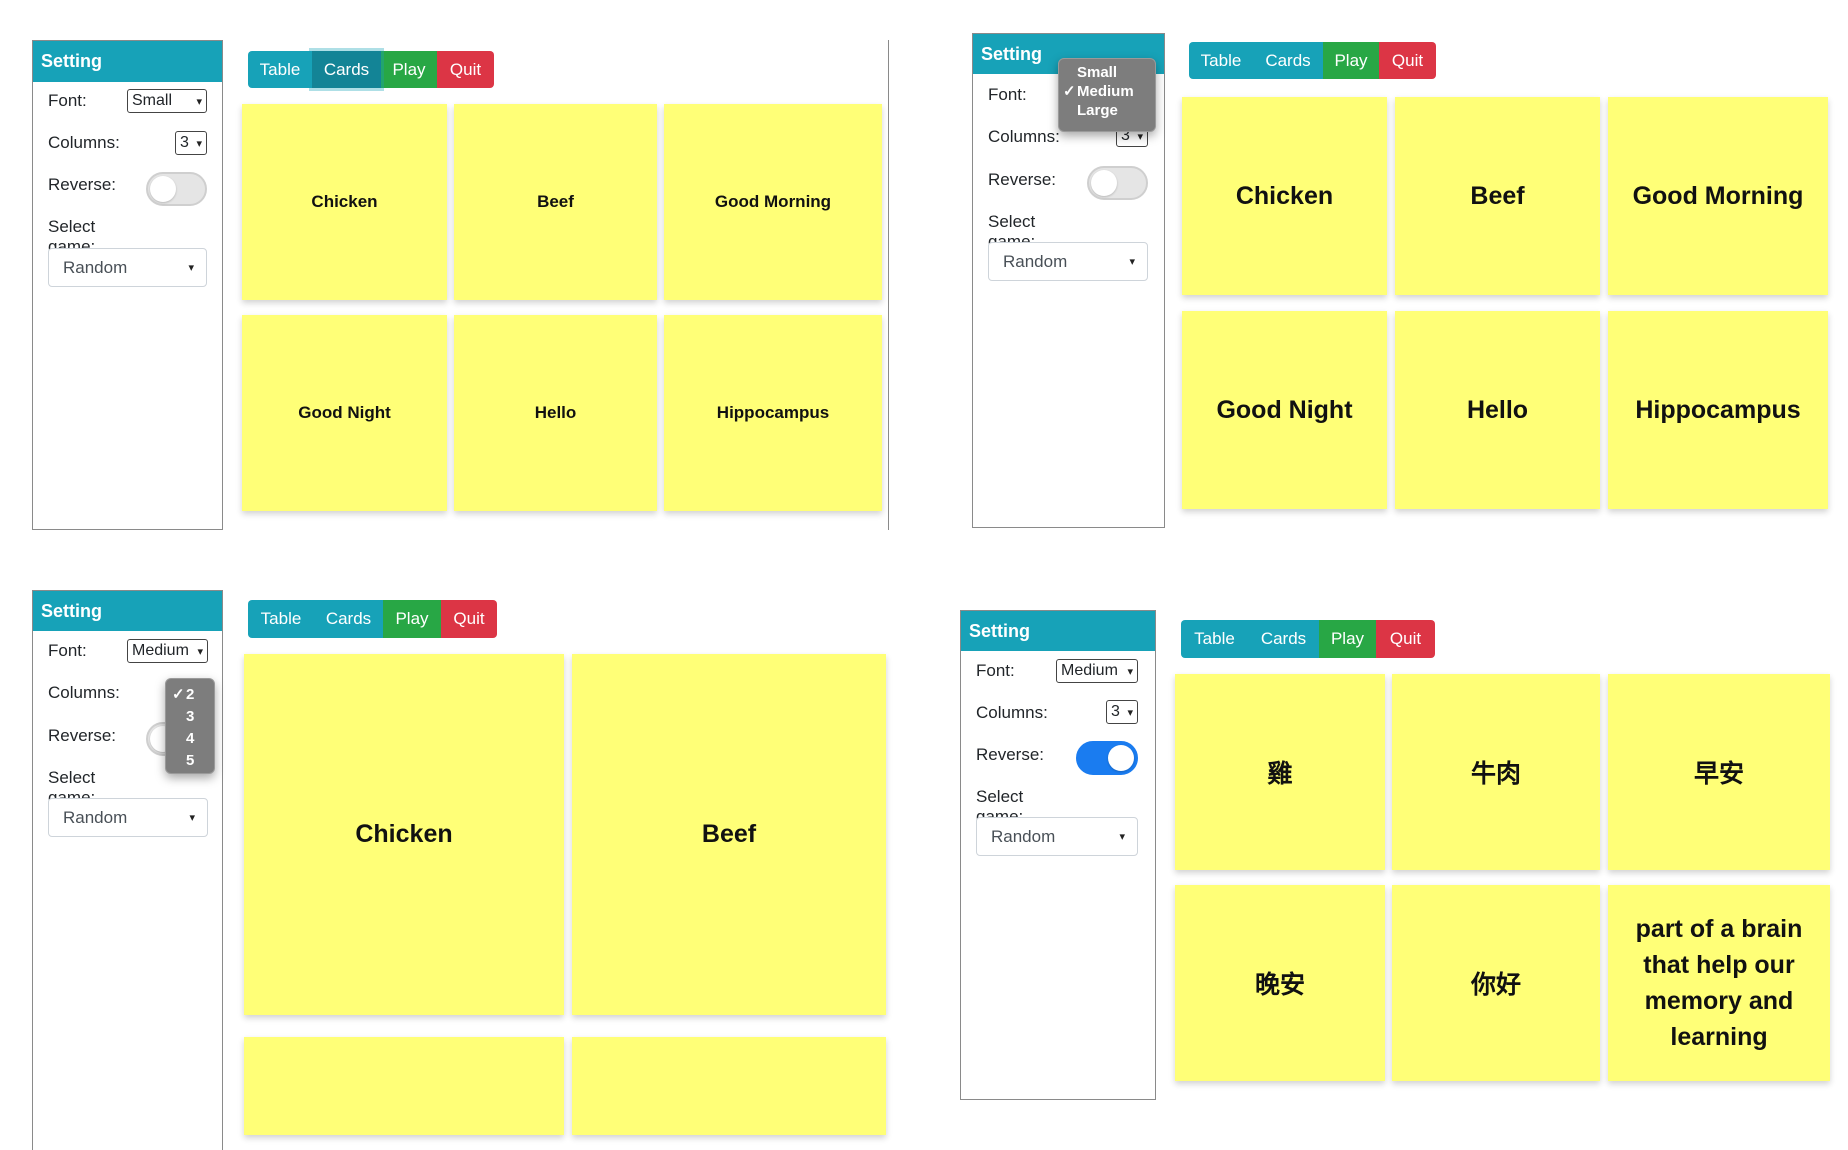  Describe the element at coordinates (1280, 983) in the screenshot. I see `flash-card: 晚安` at that location.